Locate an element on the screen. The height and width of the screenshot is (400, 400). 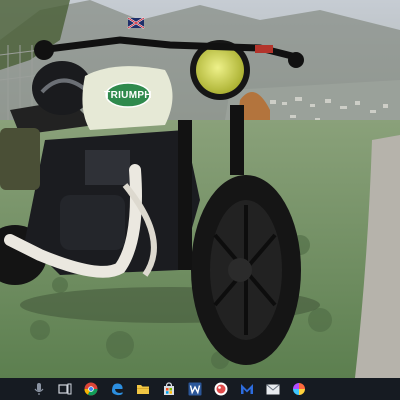
word-icon is located at coordinates (195, 389).